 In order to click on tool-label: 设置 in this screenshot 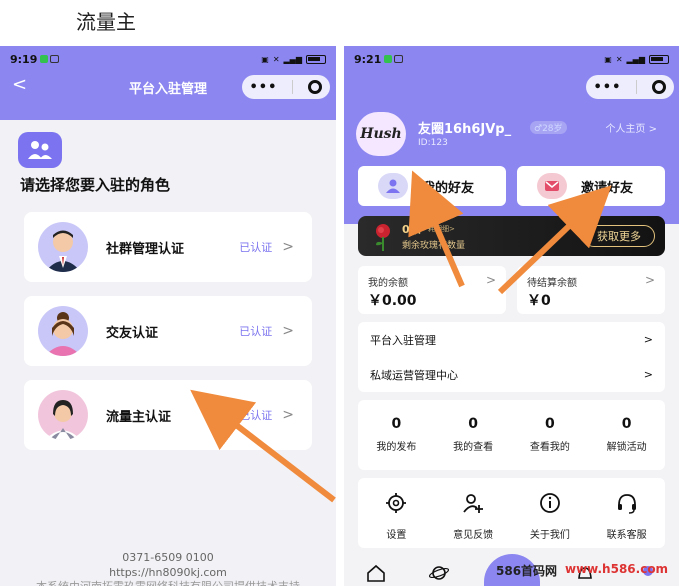, I will do `click(396, 535)`.